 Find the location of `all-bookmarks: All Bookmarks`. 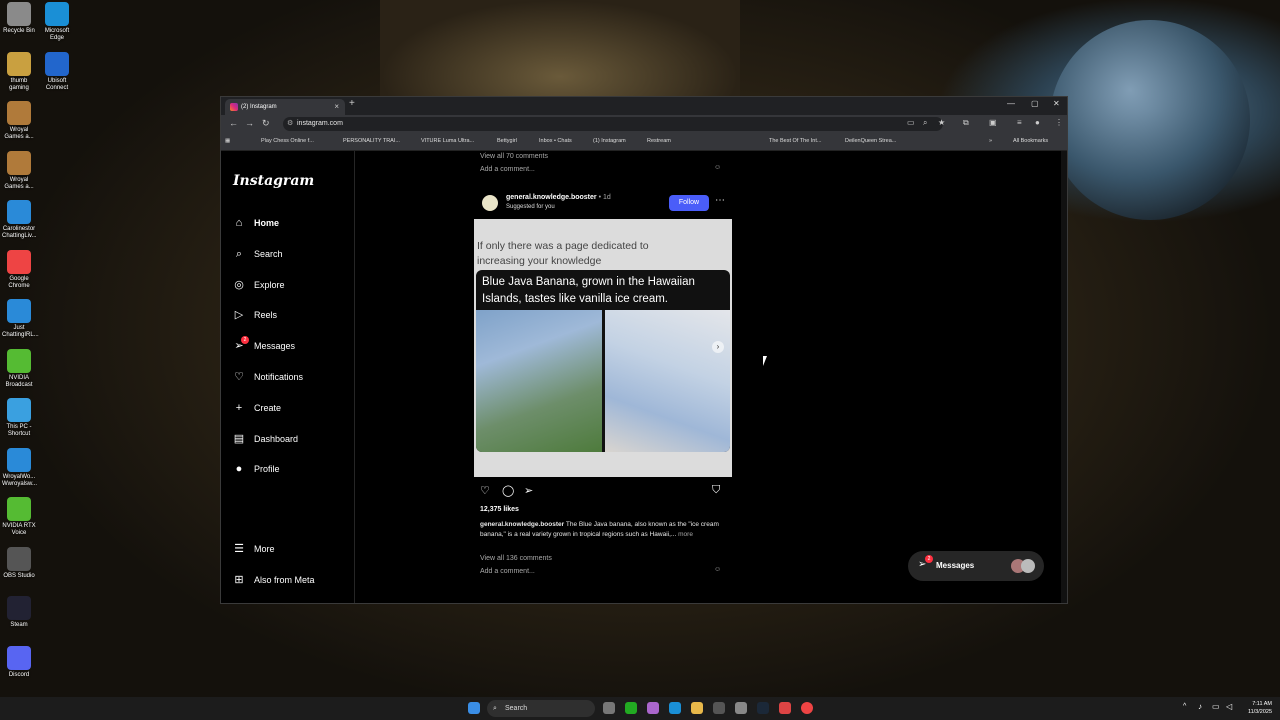

all-bookmarks: All Bookmarks is located at coordinates (1030, 141).